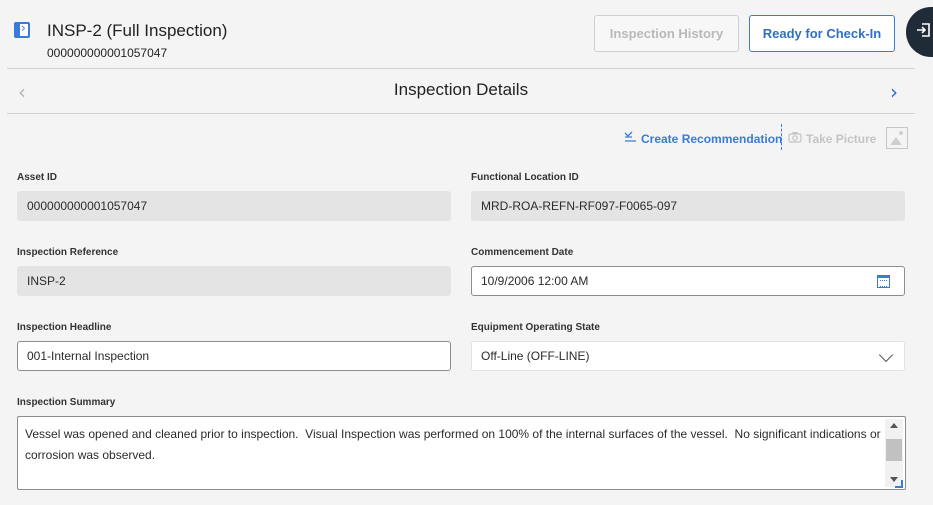 This screenshot has width=933, height=505. What do you see at coordinates (666, 33) in the screenshot?
I see `inspection-history-button: Inspection History` at bounding box center [666, 33].